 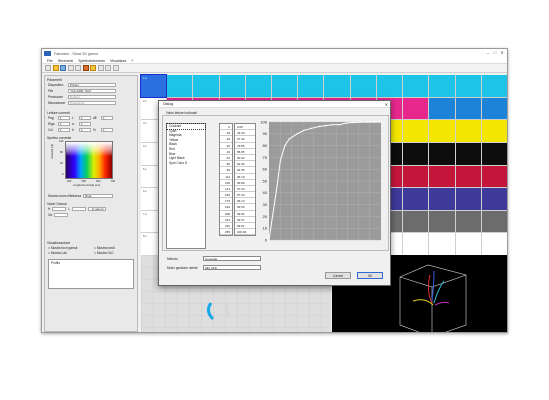 What do you see at coordinates (92, 103) in the screenshot?
I see `misurazione-field: Predefinito` at bounding box center [92, 103].